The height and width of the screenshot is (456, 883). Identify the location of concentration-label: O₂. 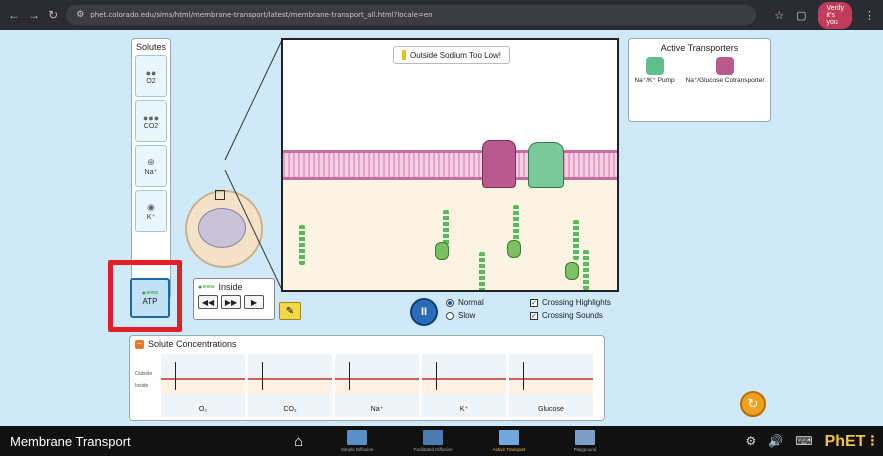
(203, 409).